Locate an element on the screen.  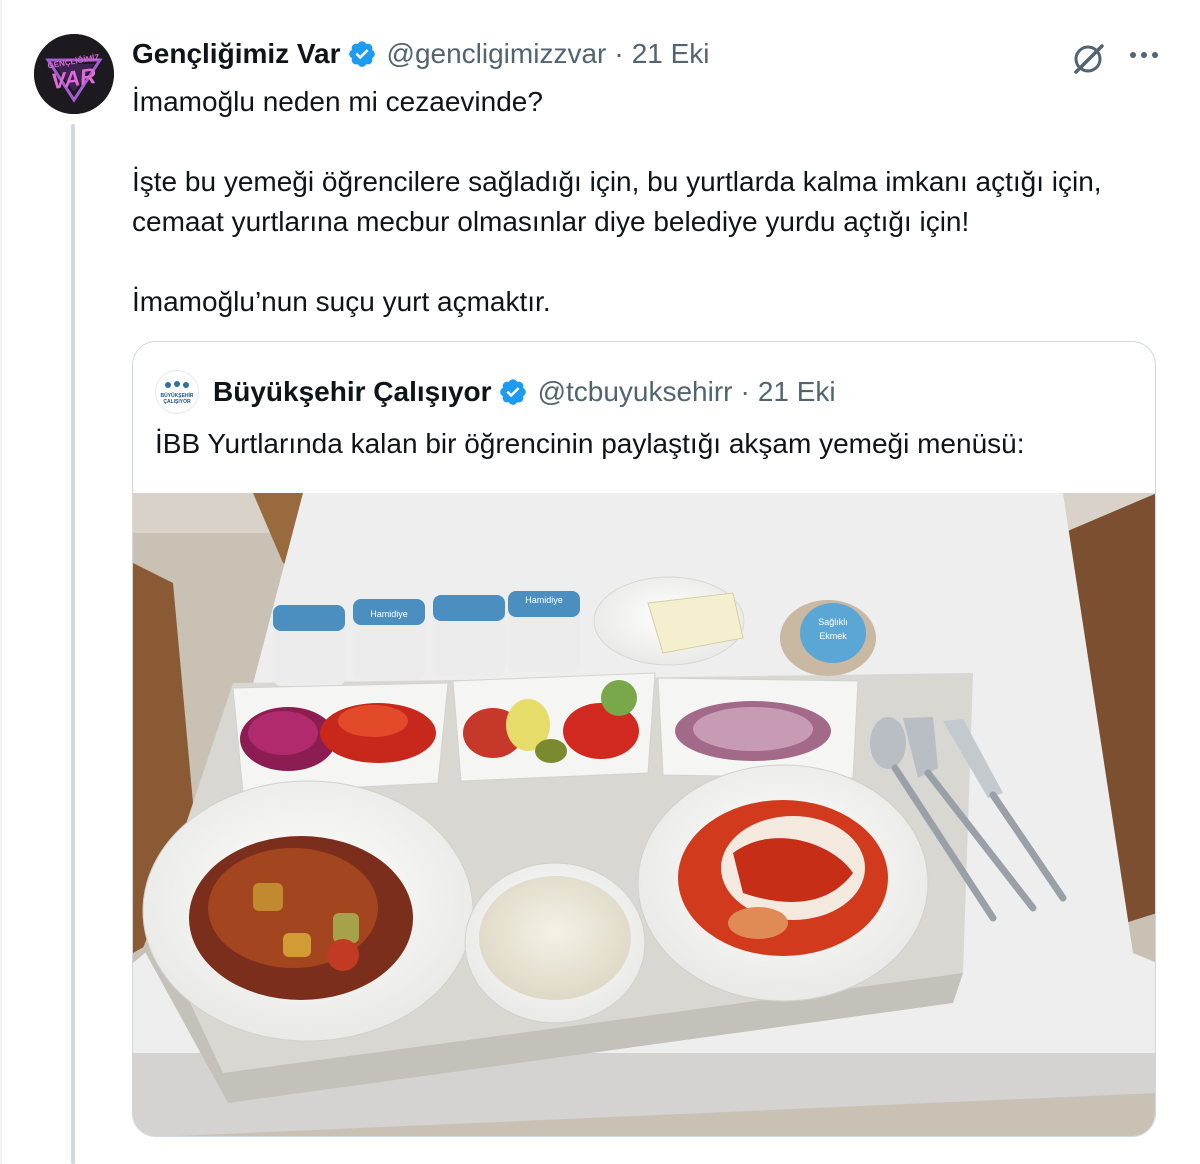
svg-text: BÜYÜKŞEHİR is located at coordinates (176, 395).